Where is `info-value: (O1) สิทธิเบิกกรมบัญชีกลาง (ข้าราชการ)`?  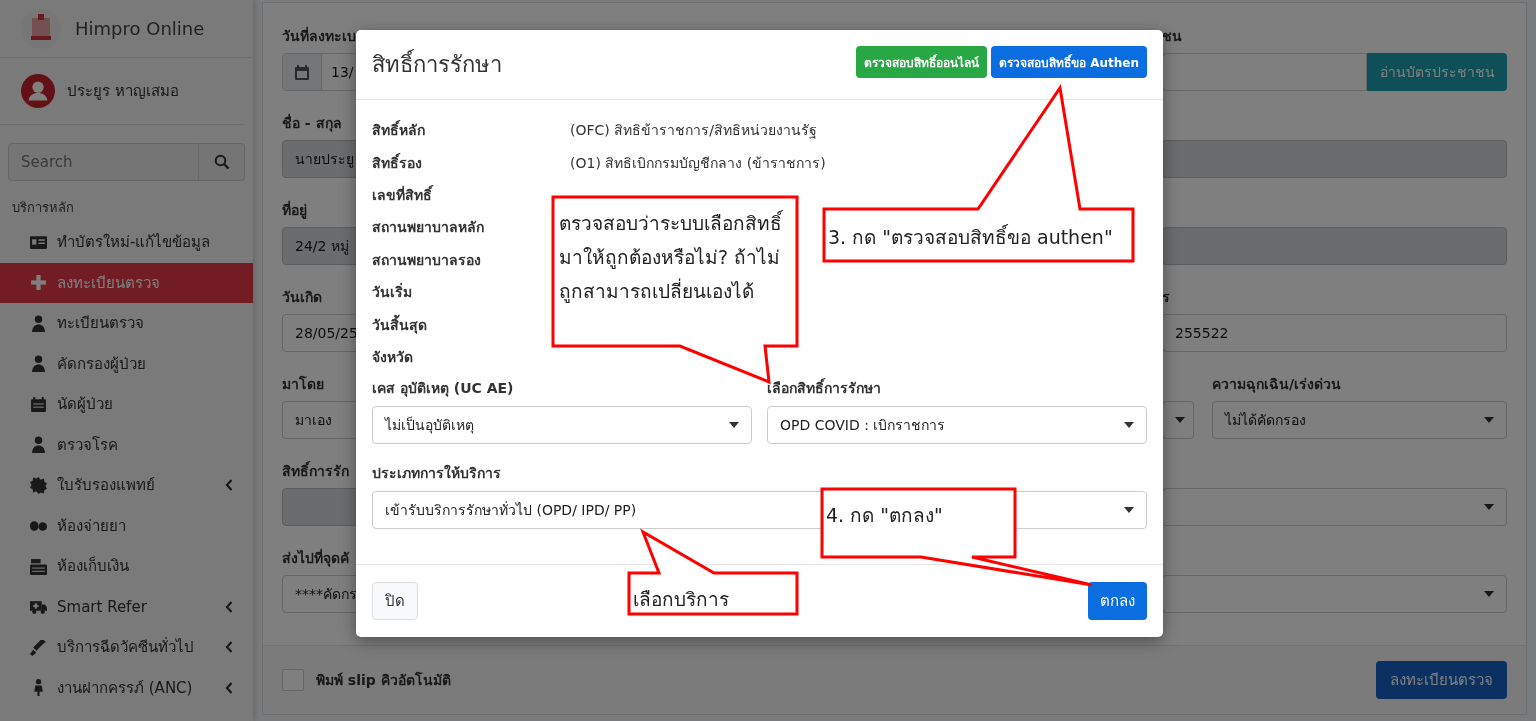
info-value: (O1) สิทธิเบิกกรมบัญชีกลาง (ข้าราชการ) is located at coordinates (698, 163).